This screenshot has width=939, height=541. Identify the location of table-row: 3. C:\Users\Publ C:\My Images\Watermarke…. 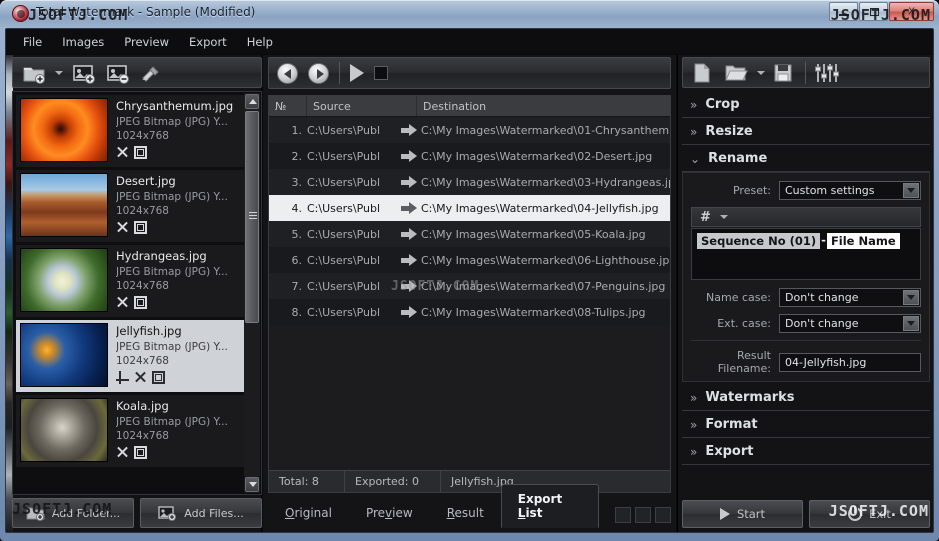
(469, 182).